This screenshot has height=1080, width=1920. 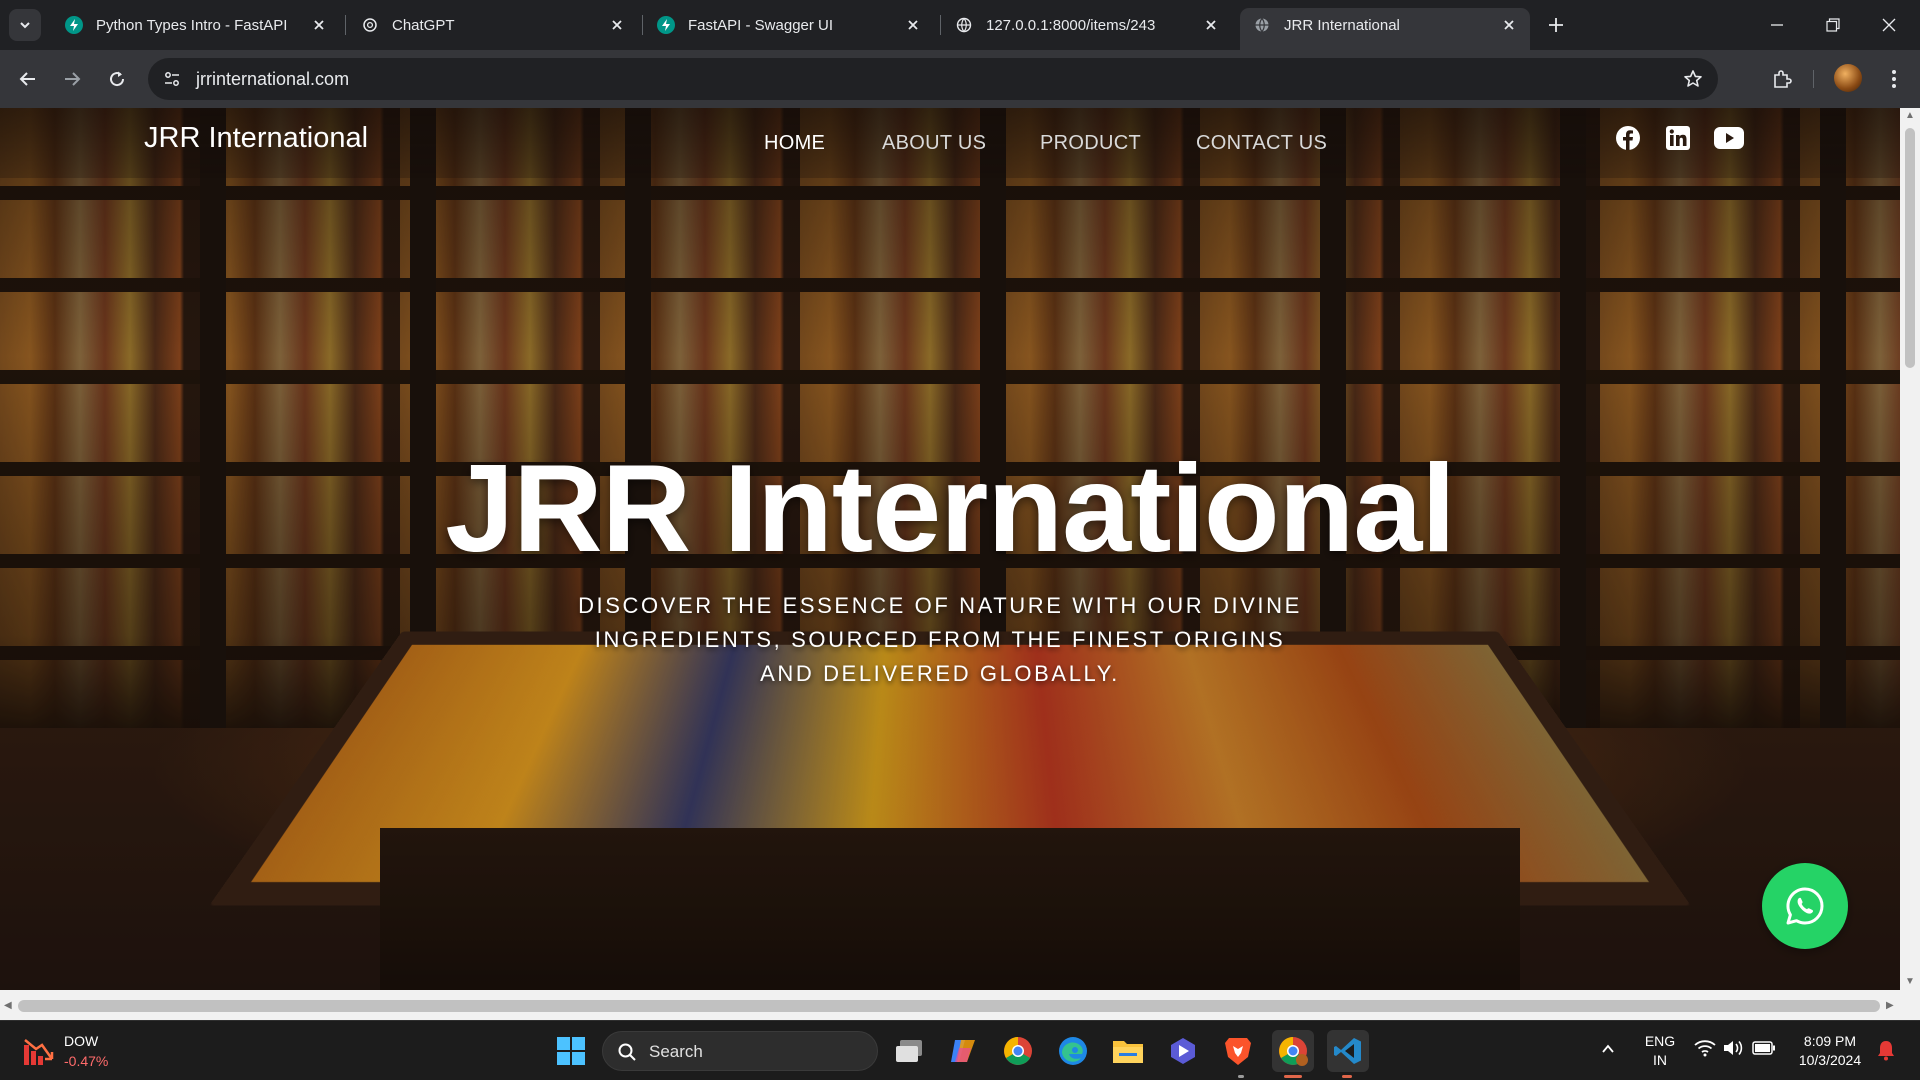 What do you see at coordinates (1910, 549) in the screenshot?
I see `vertical-scrollbar: ▲ ▼` at bounding box center [1910, 549].